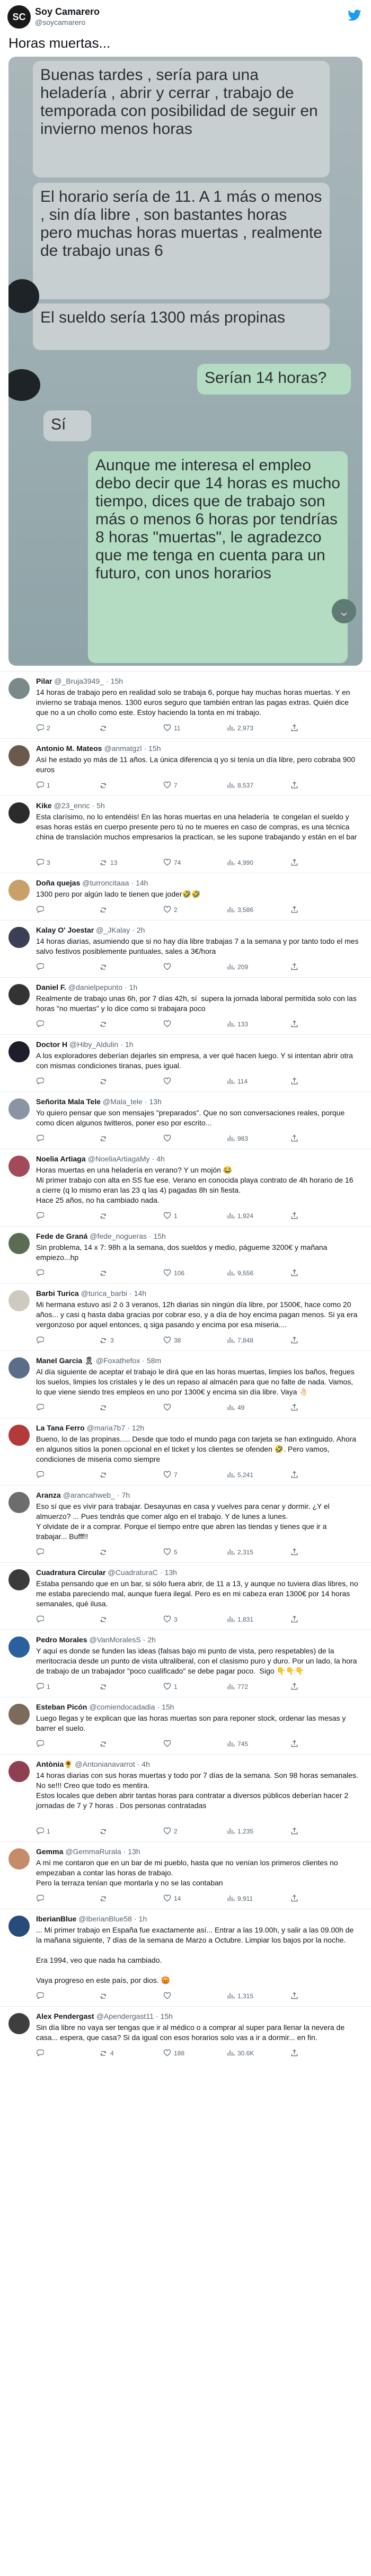 The height and width of the screenshot is (2576, 371). What do you see at coordinates (79, 681) in the screenshot?
I see `reply-author-handle: @_Bruja3949_` at bounding box center [79, 681].